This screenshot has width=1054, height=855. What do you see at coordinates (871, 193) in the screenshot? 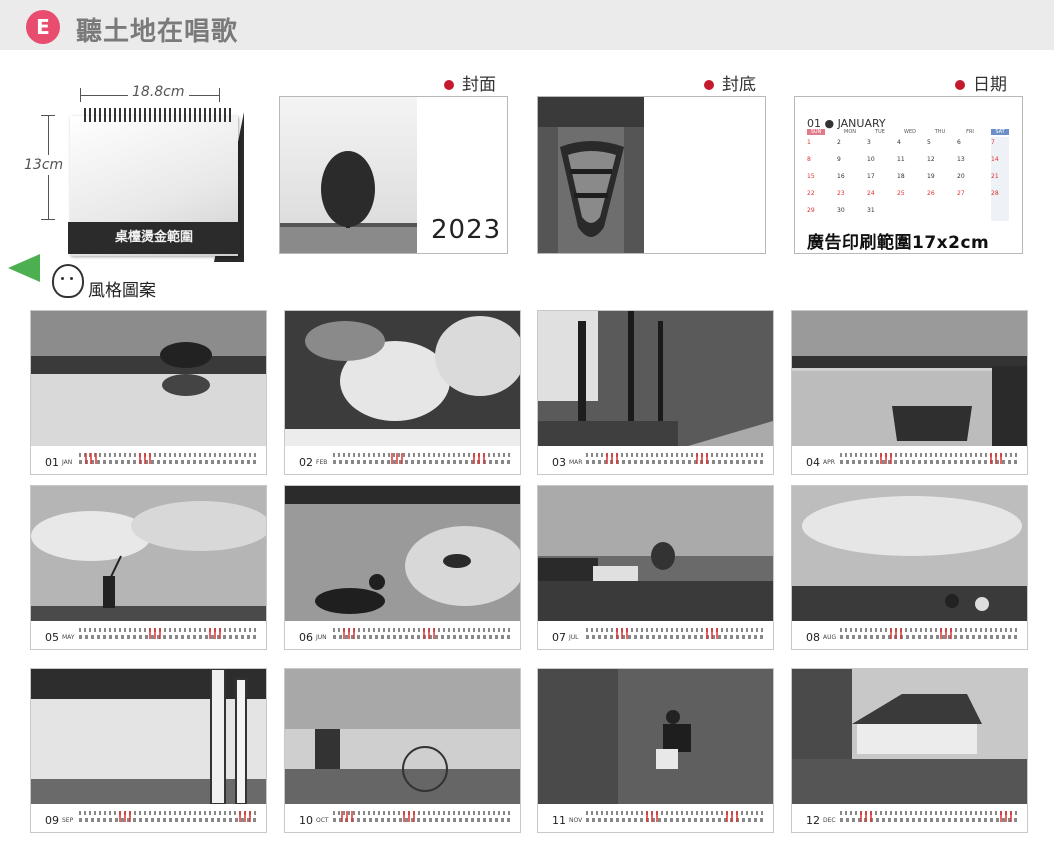
I see `date-cell: 24` at bounding box center [871, 193].